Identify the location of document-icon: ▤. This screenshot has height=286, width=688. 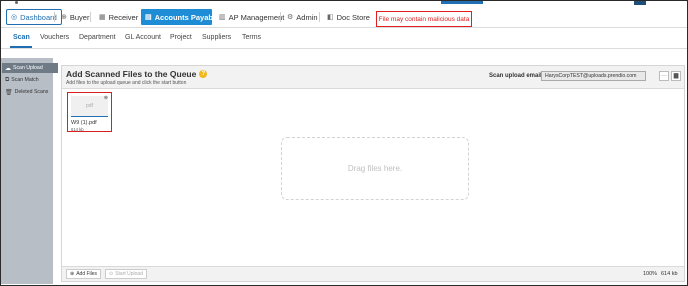
(148, 17).